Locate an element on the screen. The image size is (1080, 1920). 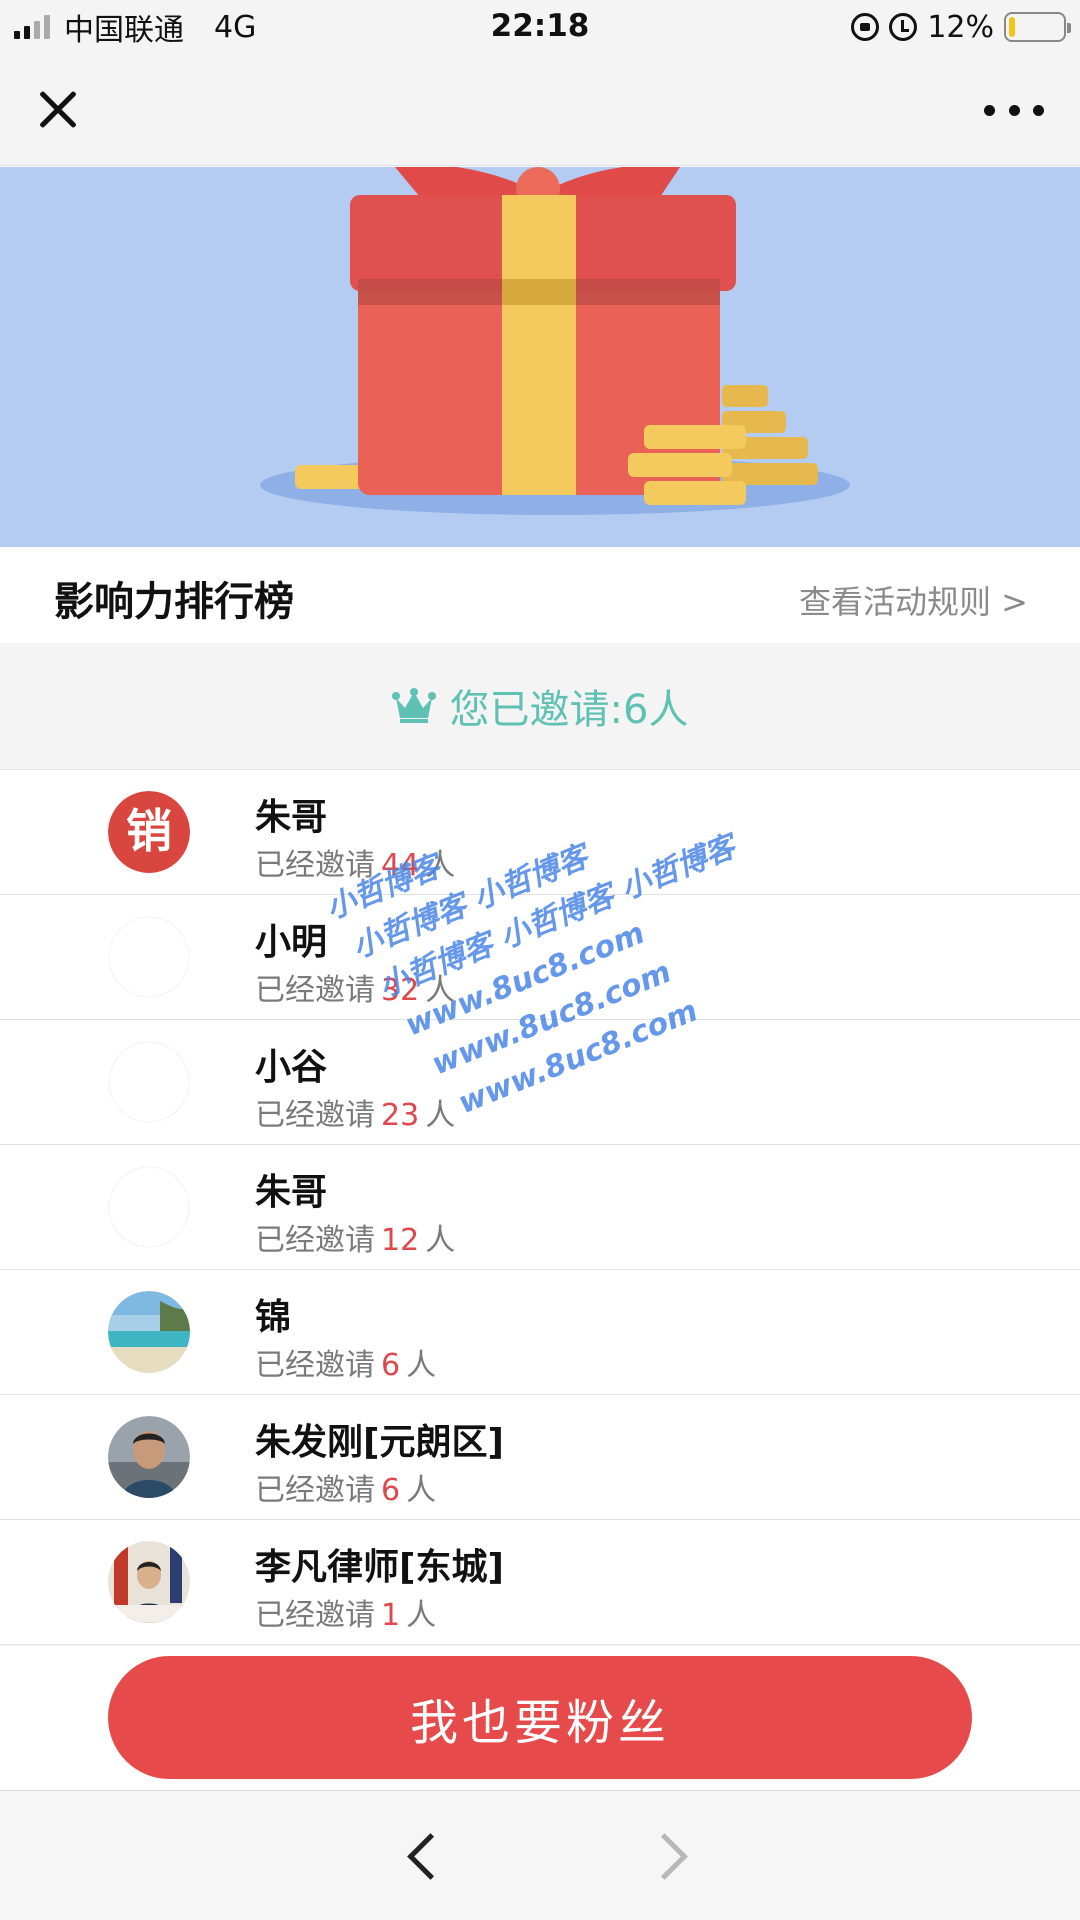
invite-count-line: 已经邀请 44 人 is located at coordinates (355, 862).